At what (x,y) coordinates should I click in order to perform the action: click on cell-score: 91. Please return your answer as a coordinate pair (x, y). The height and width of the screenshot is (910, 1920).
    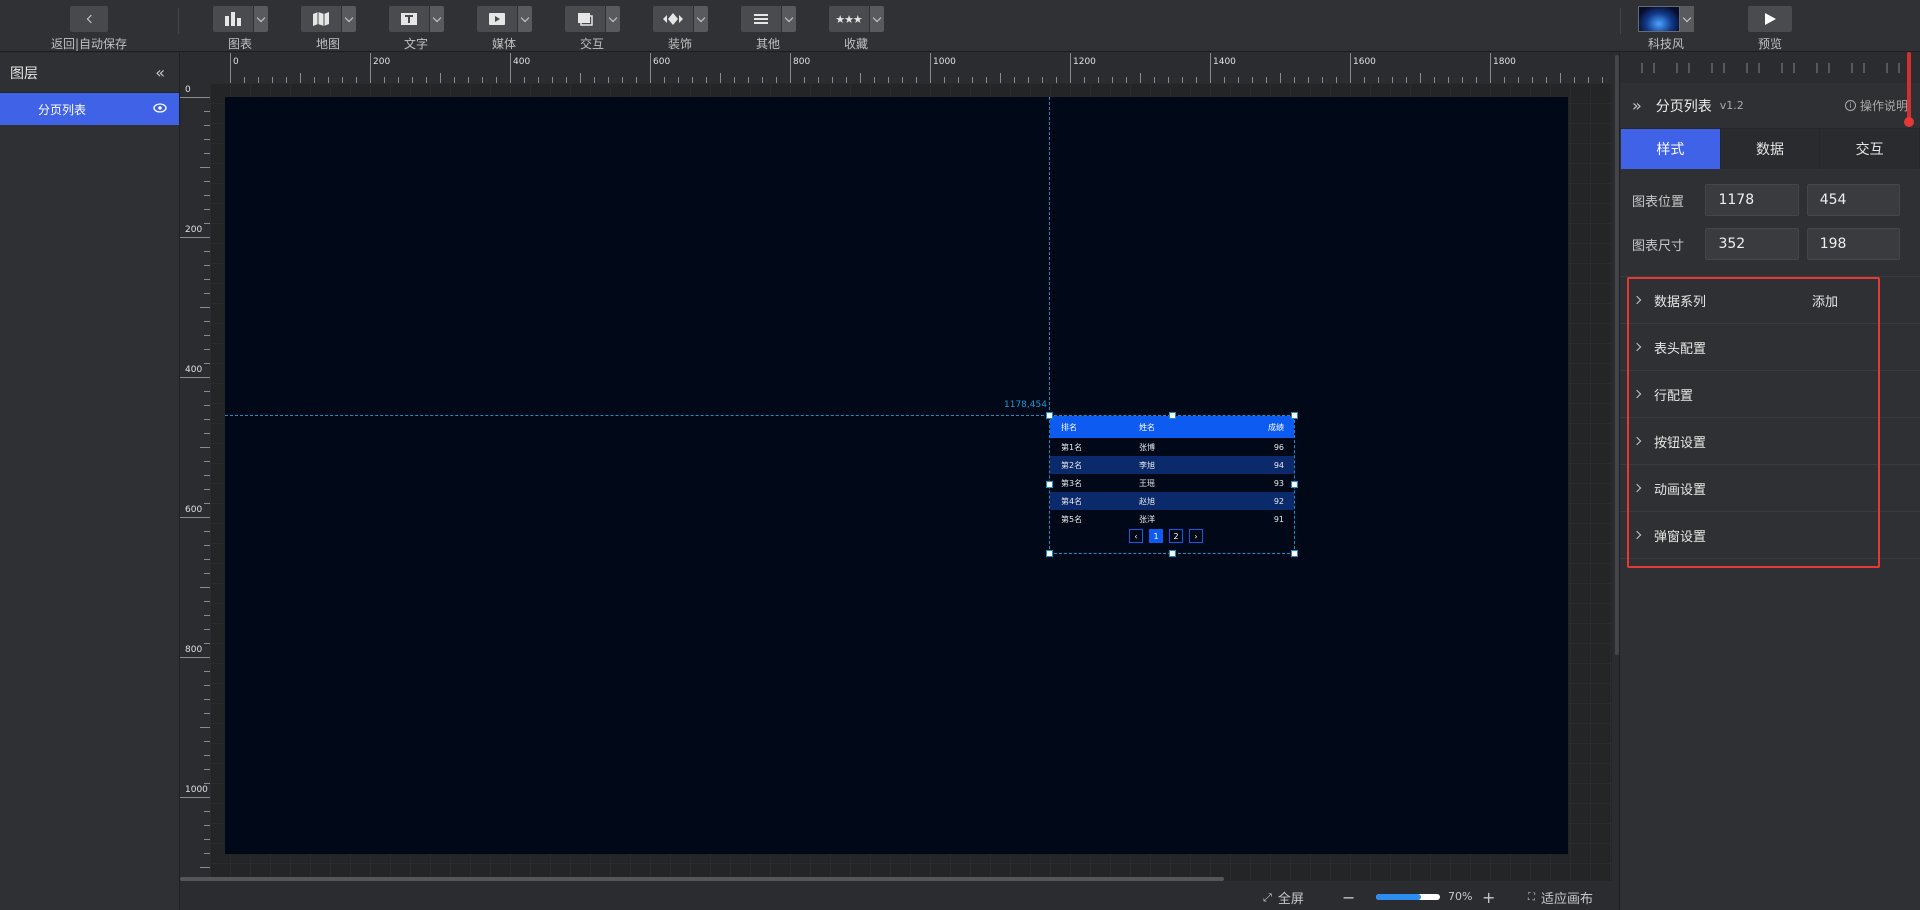
    Looking at the image, I should click on (1278, 519).